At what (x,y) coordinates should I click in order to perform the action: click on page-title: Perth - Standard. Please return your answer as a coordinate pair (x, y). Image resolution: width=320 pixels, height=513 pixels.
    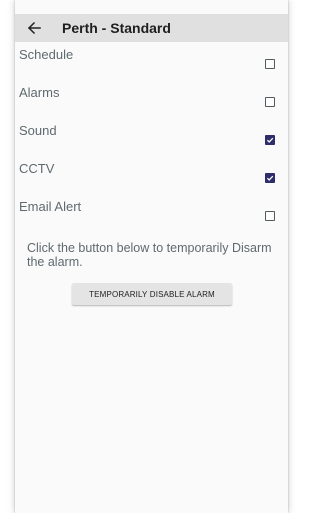
    Looking at the image, I should click on (116, 28).